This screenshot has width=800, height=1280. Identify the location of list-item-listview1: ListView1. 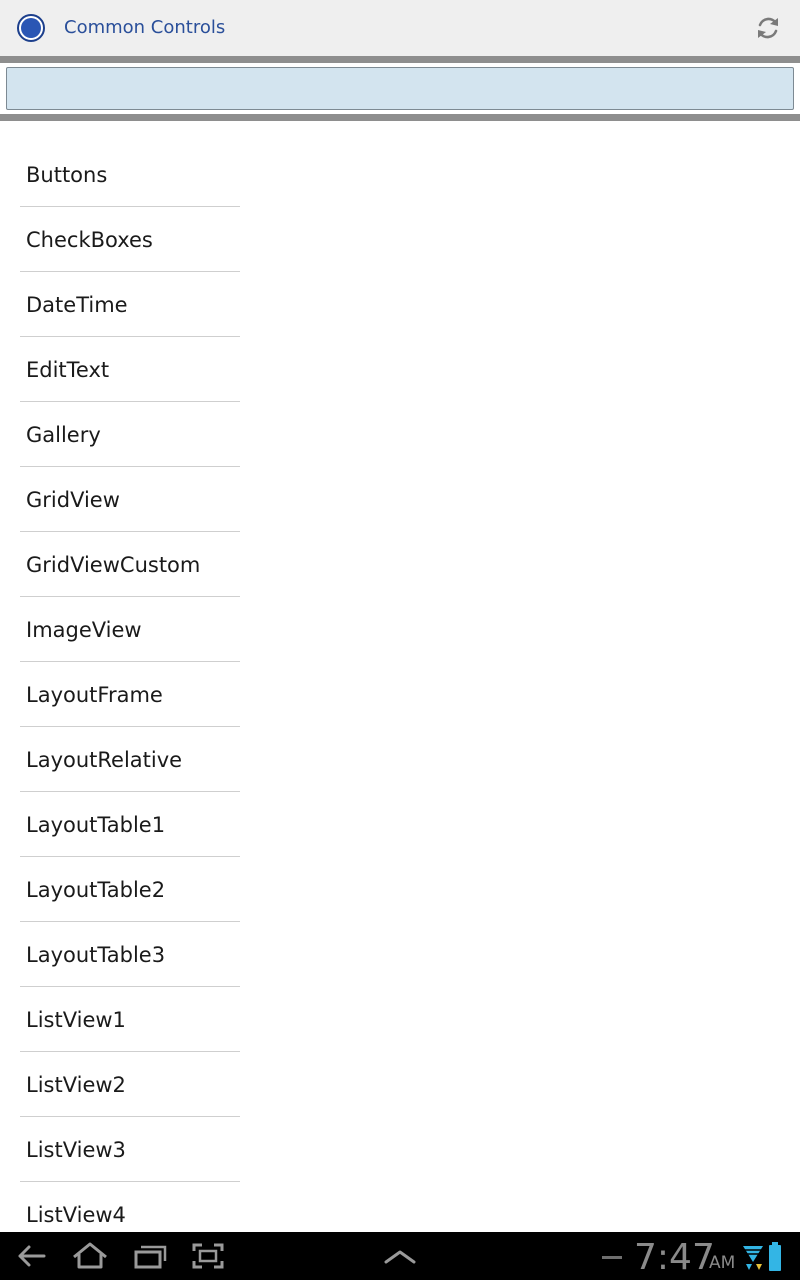
(130, 1019).